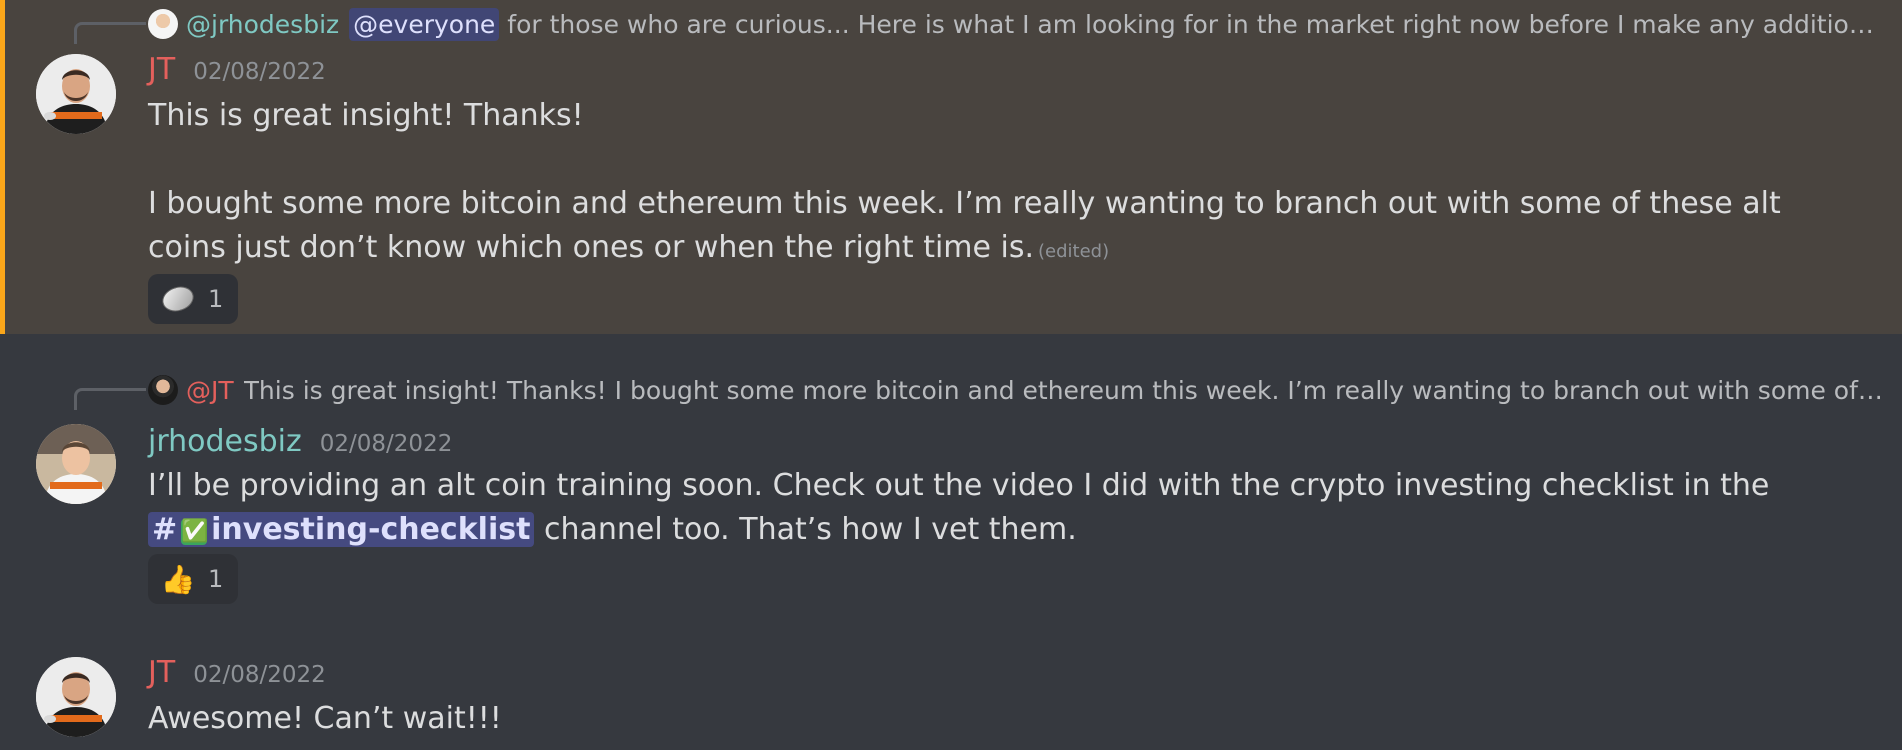  I want to click on channel-name: investing-checklist, so click(371, 529).